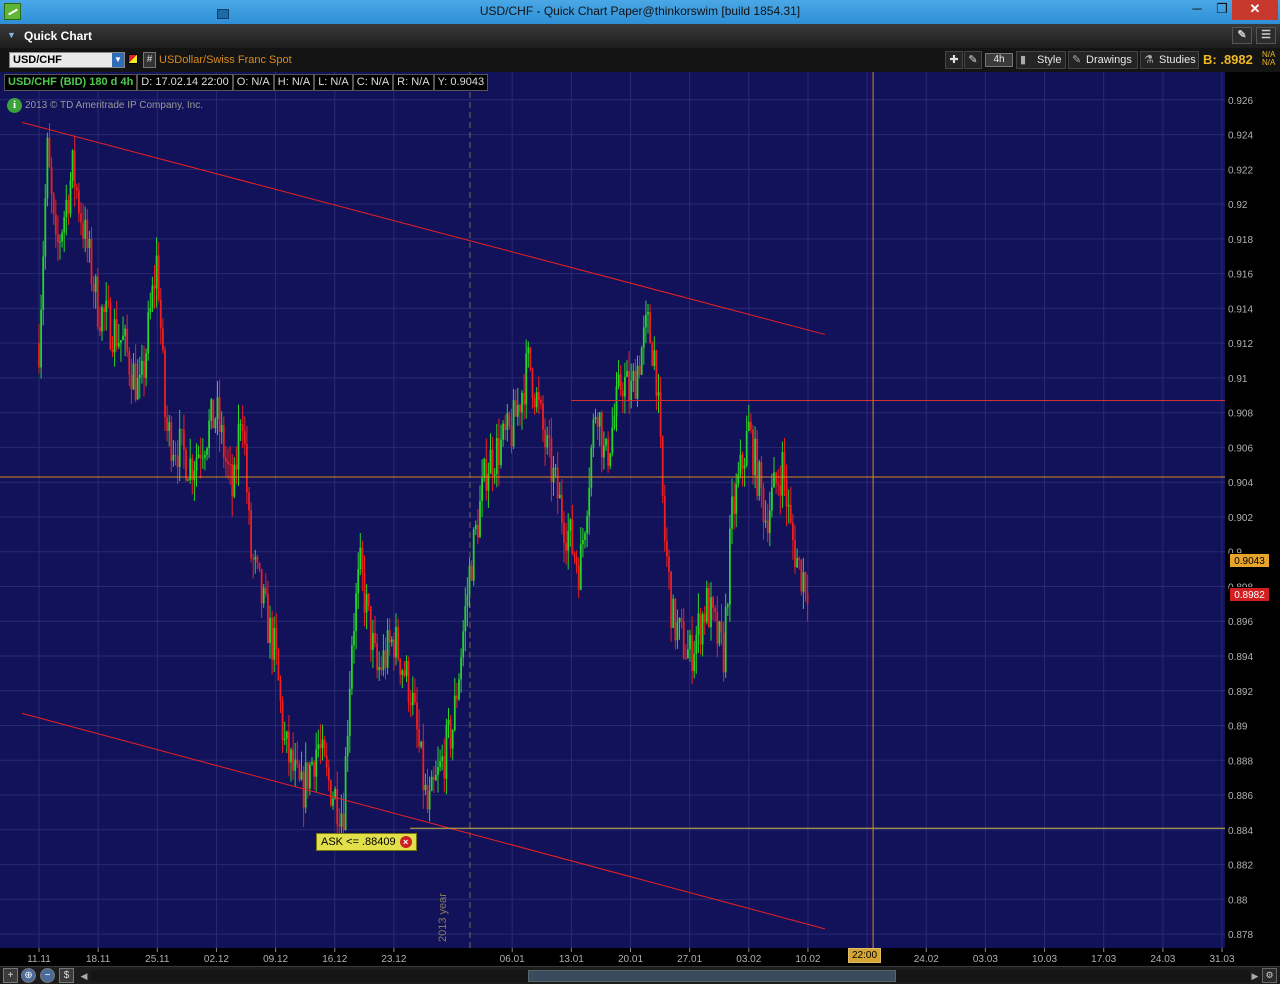 Image resolution: width=1280 pixels, height=984 pixels. What do you see at coordinates (1242, 35) in the screenshot?
I see `pin-icon: ✎` at bounding box center [1242, 35].